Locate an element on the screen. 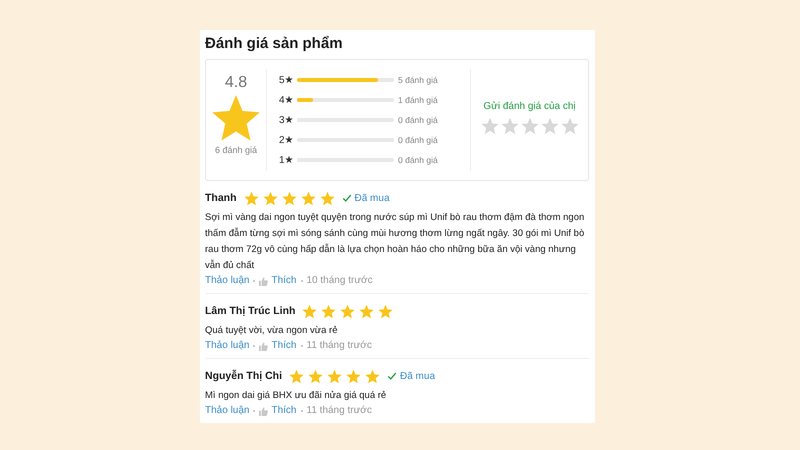 This screenshot has height=450, width=800. section-title: Đánh giá sản phẩm is located at coordinates (274, 44).